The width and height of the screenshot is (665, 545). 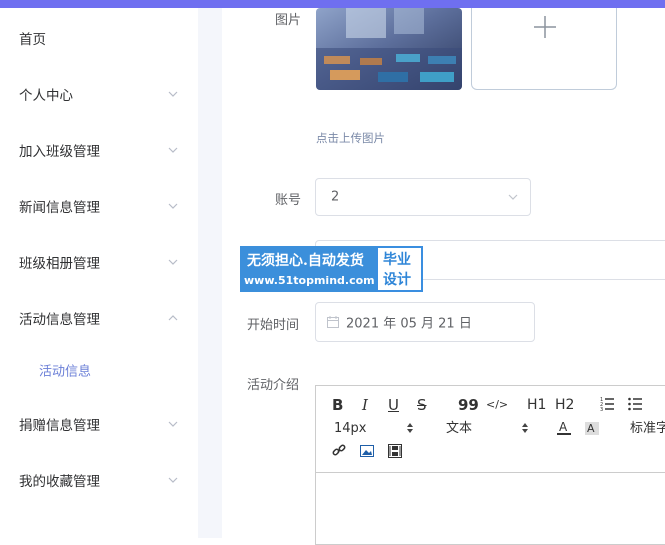 I want to click on watermark-slogan: 无须担心.自动发货, so click(x=305, y=261).